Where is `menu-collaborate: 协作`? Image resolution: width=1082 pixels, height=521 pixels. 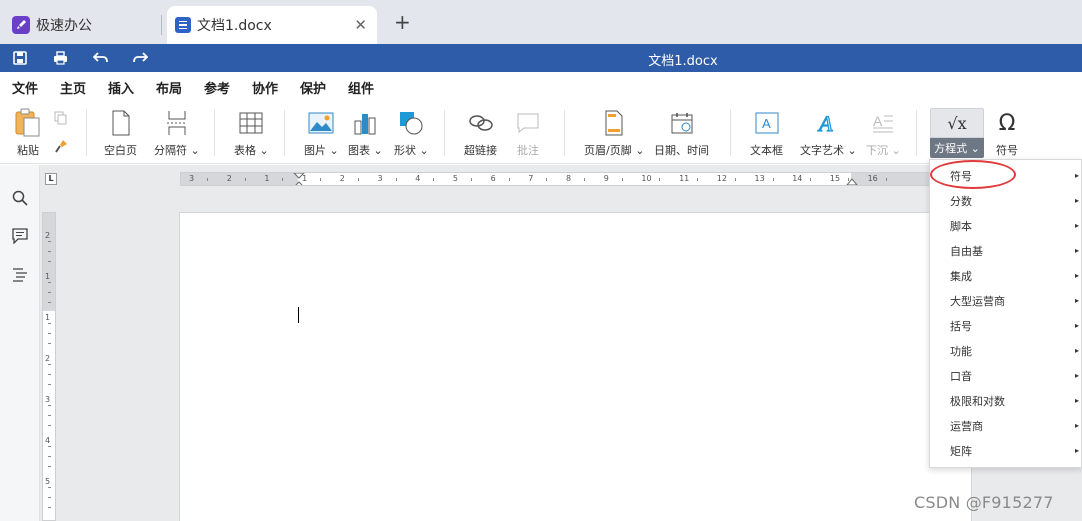
menu-collaborate: 协作 is located at coordinates (265, 87).